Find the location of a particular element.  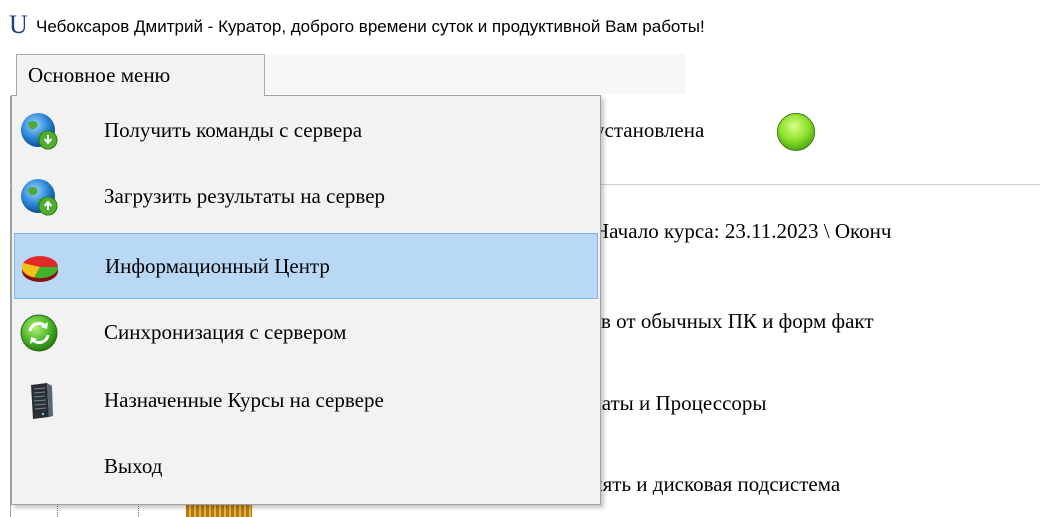

app-logo-icon: U is located at coordinates (18, 24).